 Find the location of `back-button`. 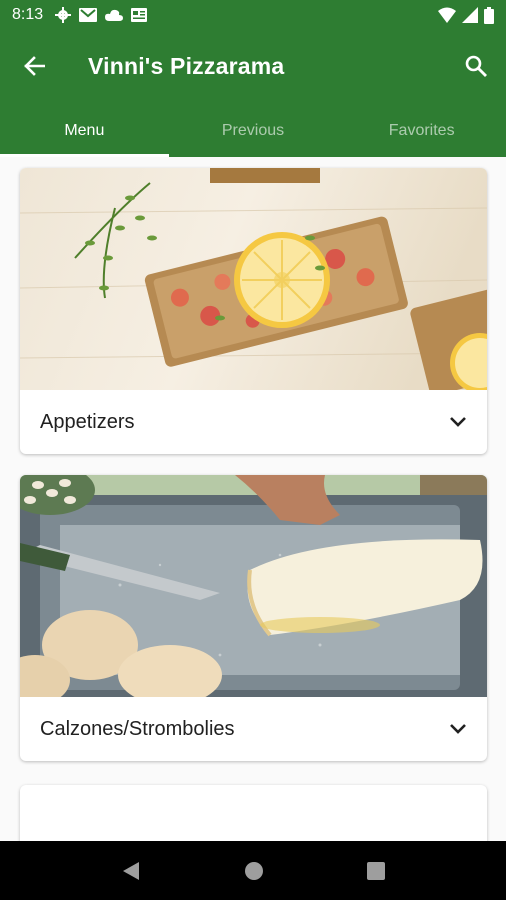

back-button is located at coordinates (34, 66).